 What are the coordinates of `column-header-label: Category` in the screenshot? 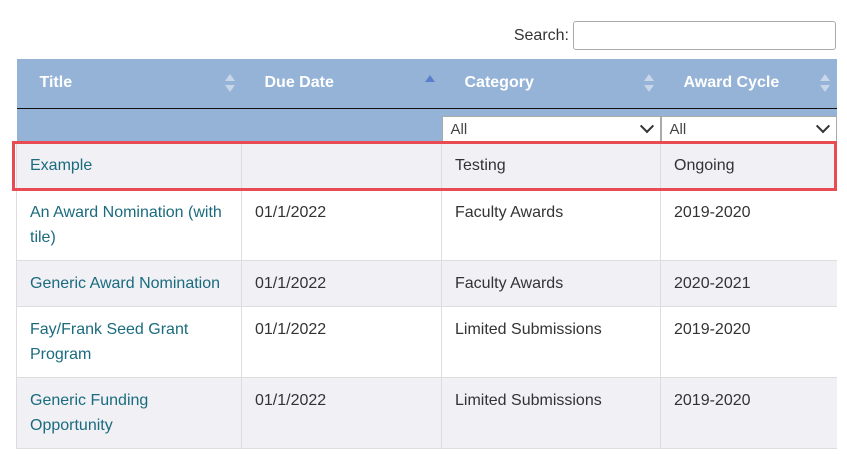 It's located at (499, 83).